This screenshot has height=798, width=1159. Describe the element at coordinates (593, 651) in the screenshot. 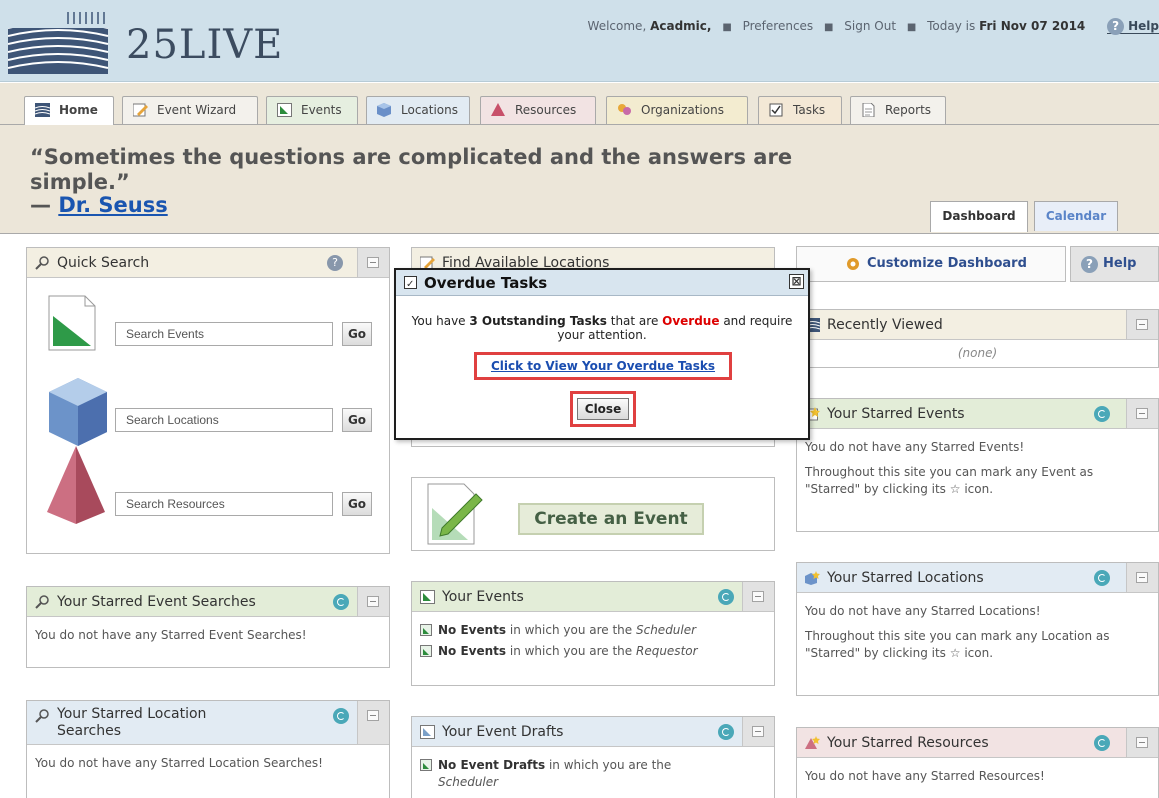

I see `events-requestor-line: No Events in which you are the Requestor` at that location.